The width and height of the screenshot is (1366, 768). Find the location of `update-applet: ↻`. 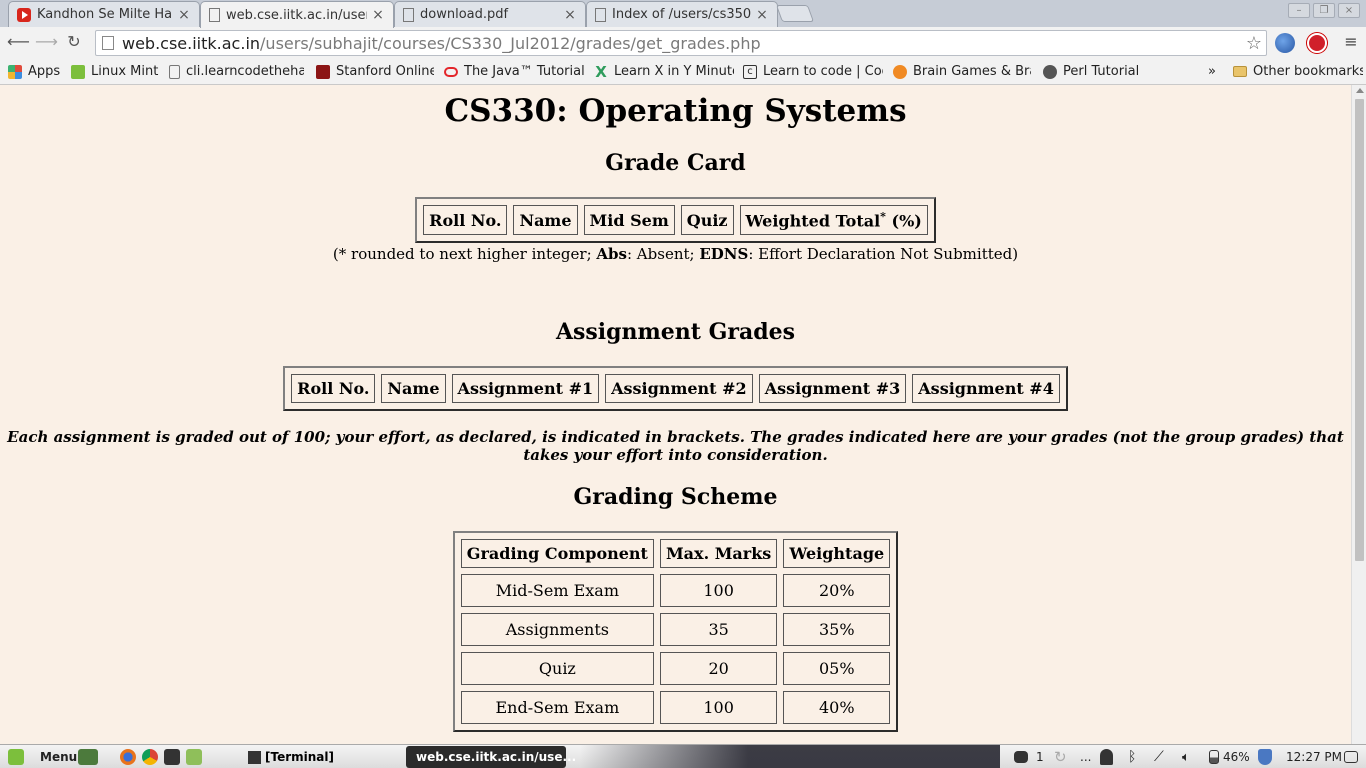

update-applet: ↻ is located at coordinates (1060, 757).